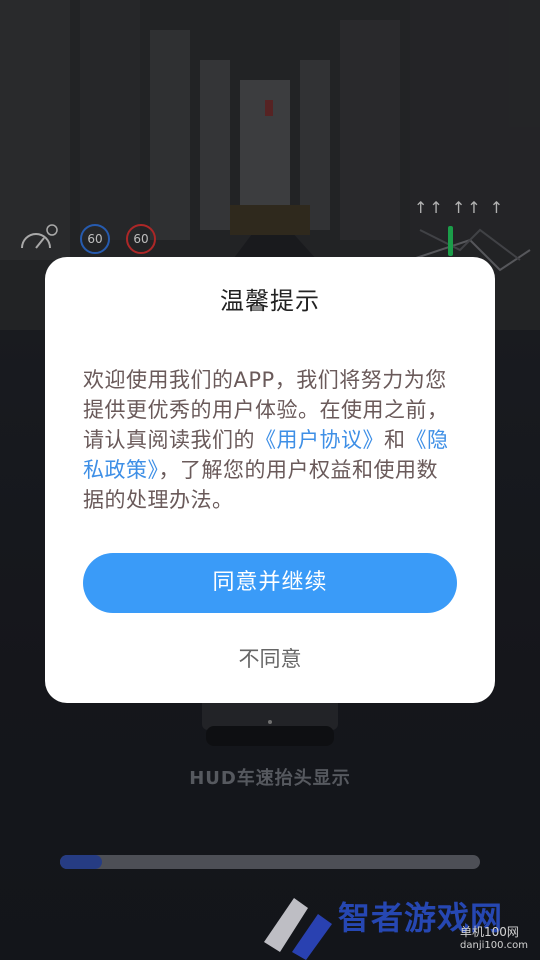 This screenshot has height=960, width=540. I want to click on dialog-title: 温馨提示, so click(270, 301).